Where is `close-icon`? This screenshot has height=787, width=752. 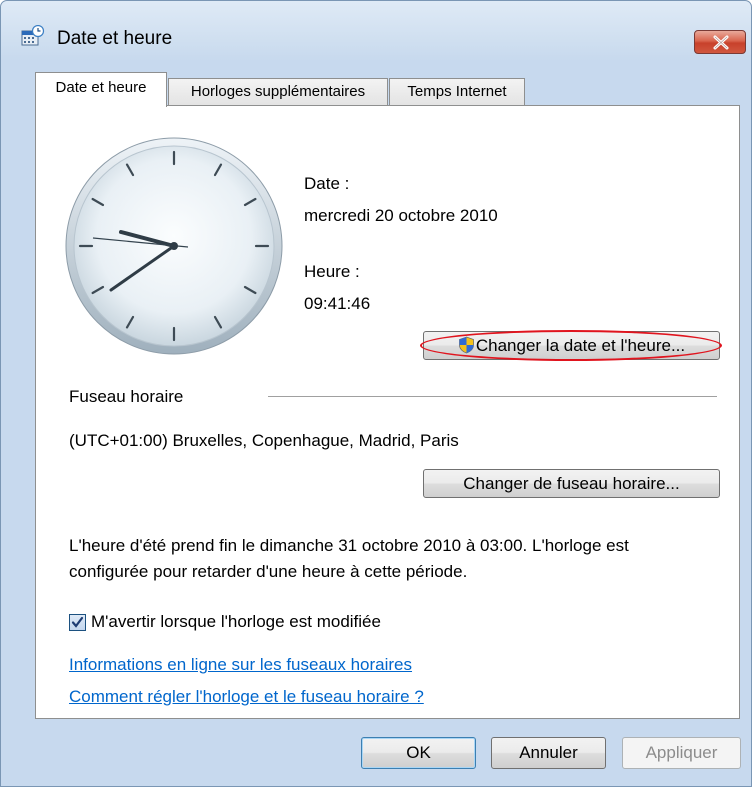 close-icon is located at coordinates (721, 42).